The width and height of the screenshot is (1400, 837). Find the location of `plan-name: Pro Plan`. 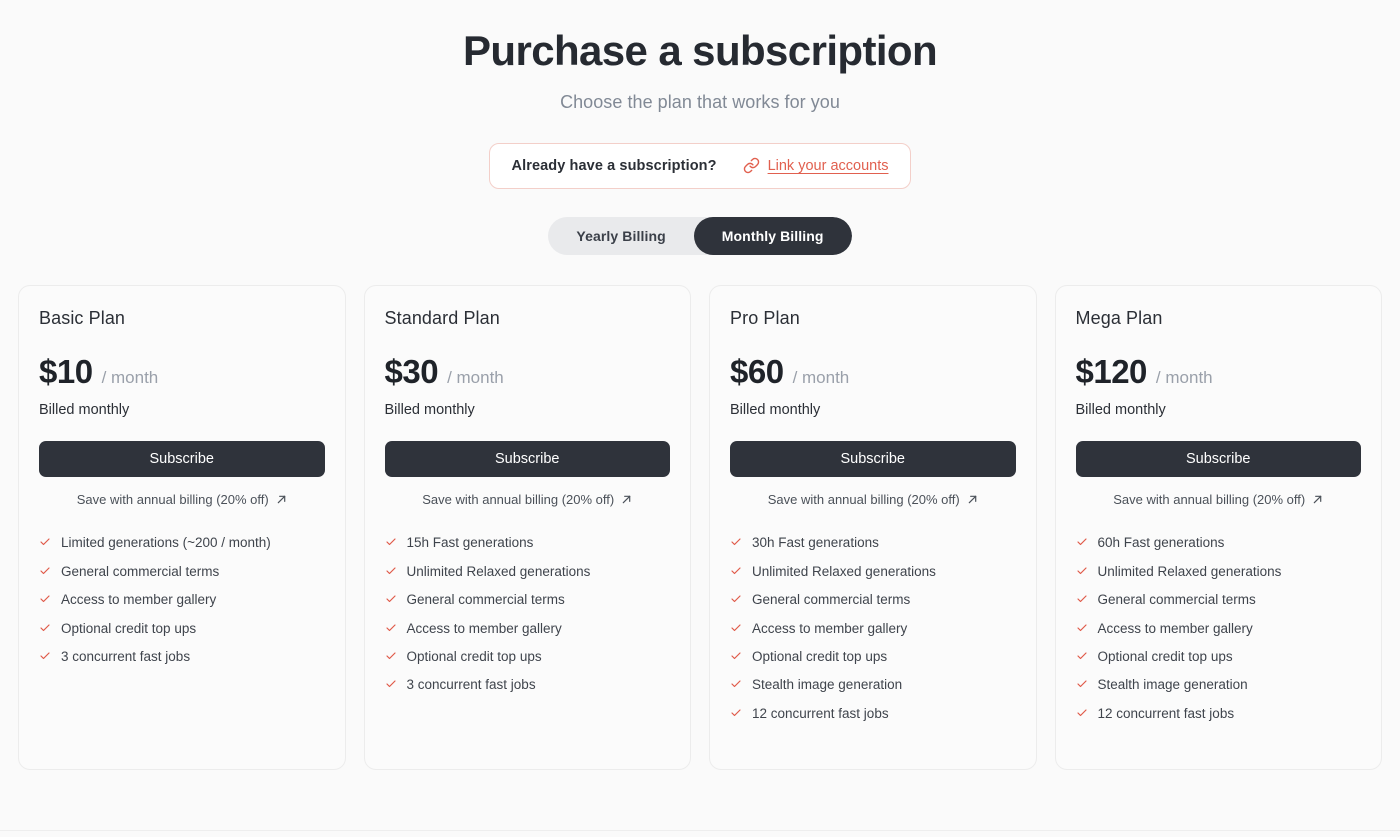

plan-name: Pro Plan is located at coordinates (765, 318).